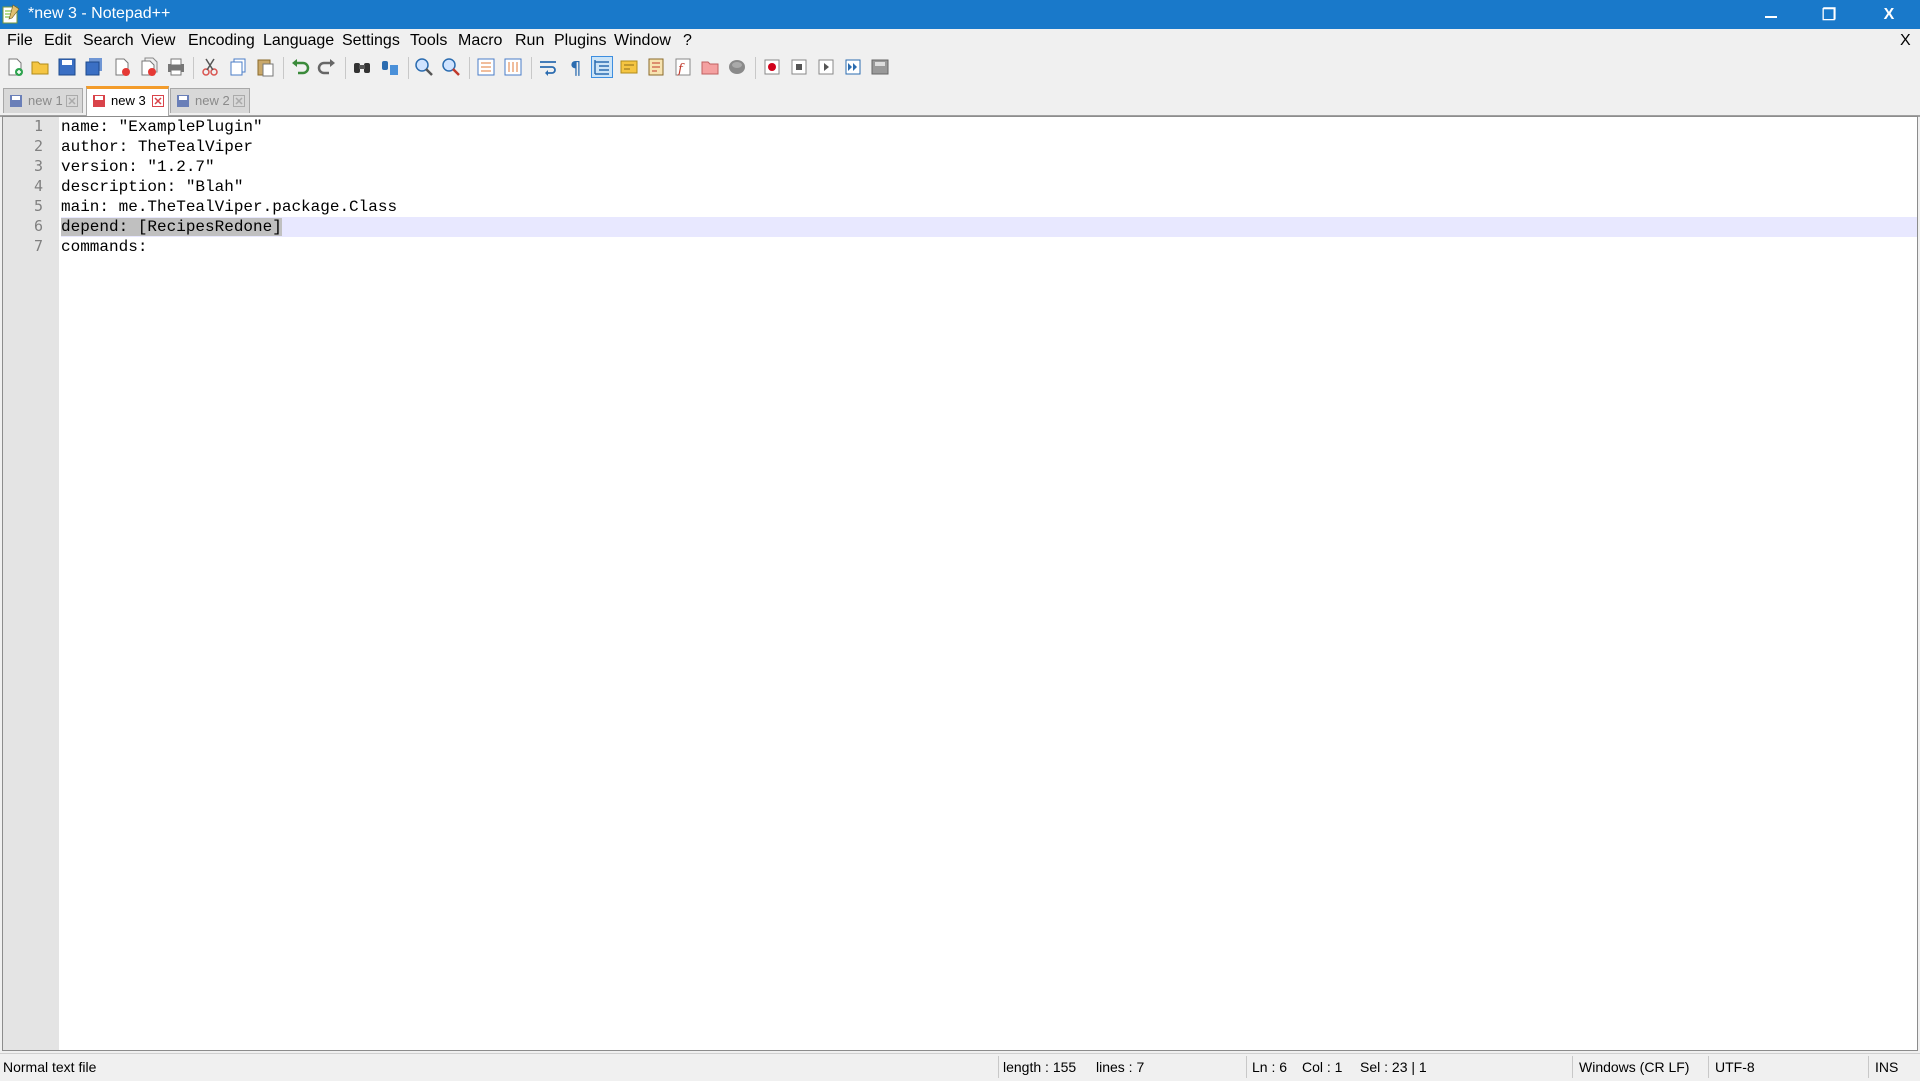 Image resolution: width=1920 pixels, height=1081 pixels. Describe the element at coordinates (176, 67) in the screenshot. I see `print-icon` at that location.